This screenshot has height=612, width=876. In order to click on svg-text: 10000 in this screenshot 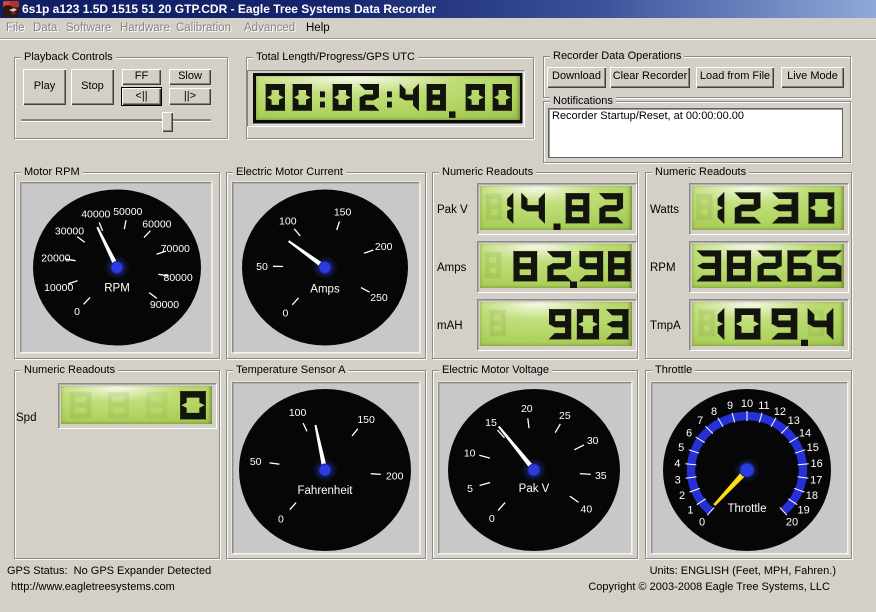, I will do `click(58, 288)`.